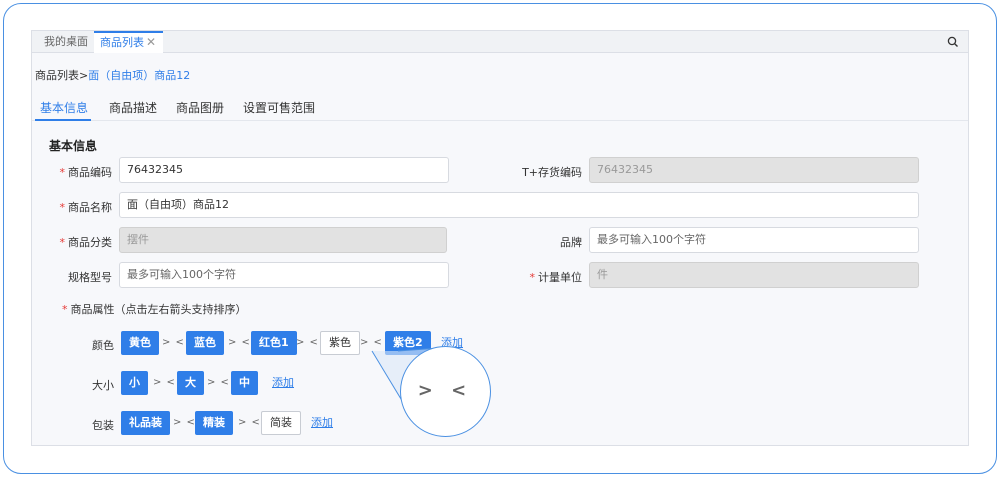 The height and width of the screenshot is (477, 1000). What do you see at coordinates (953, 42) in the screenshot?
I see `search-icon` at bounding box center [953, 42].